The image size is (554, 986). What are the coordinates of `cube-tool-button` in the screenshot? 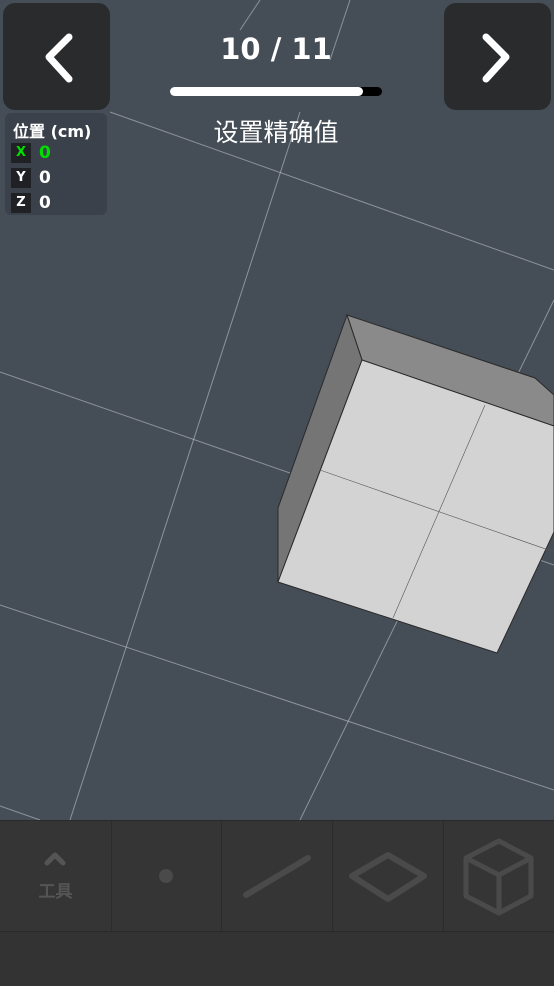 It's located at (498, 876).